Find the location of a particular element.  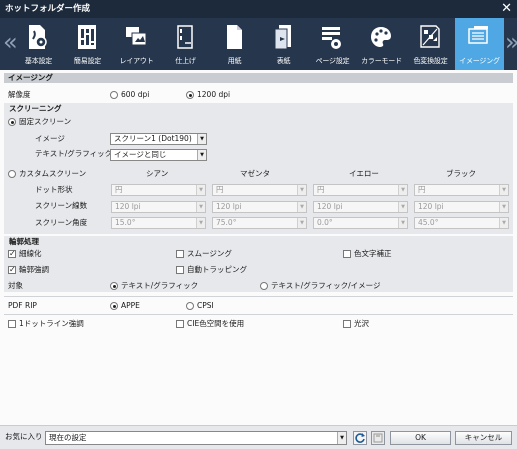

one-dot-line-checkbox is located at coordinates (12, 324).